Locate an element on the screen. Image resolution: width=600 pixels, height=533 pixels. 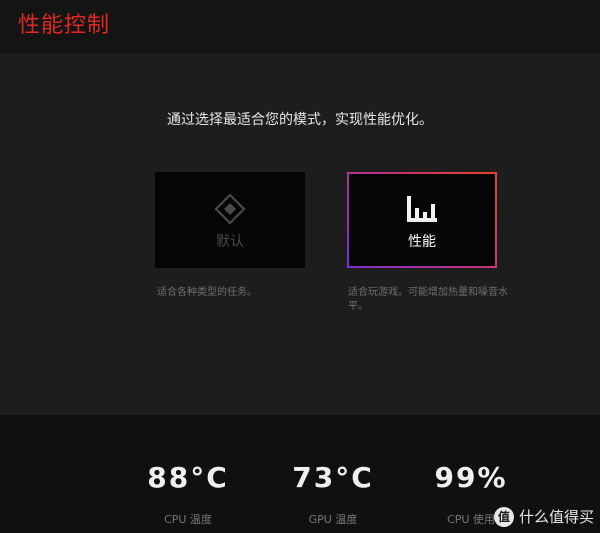
cpu-temperature-stat: 88°C CPU 温度 is located at coordinates (188, 494).